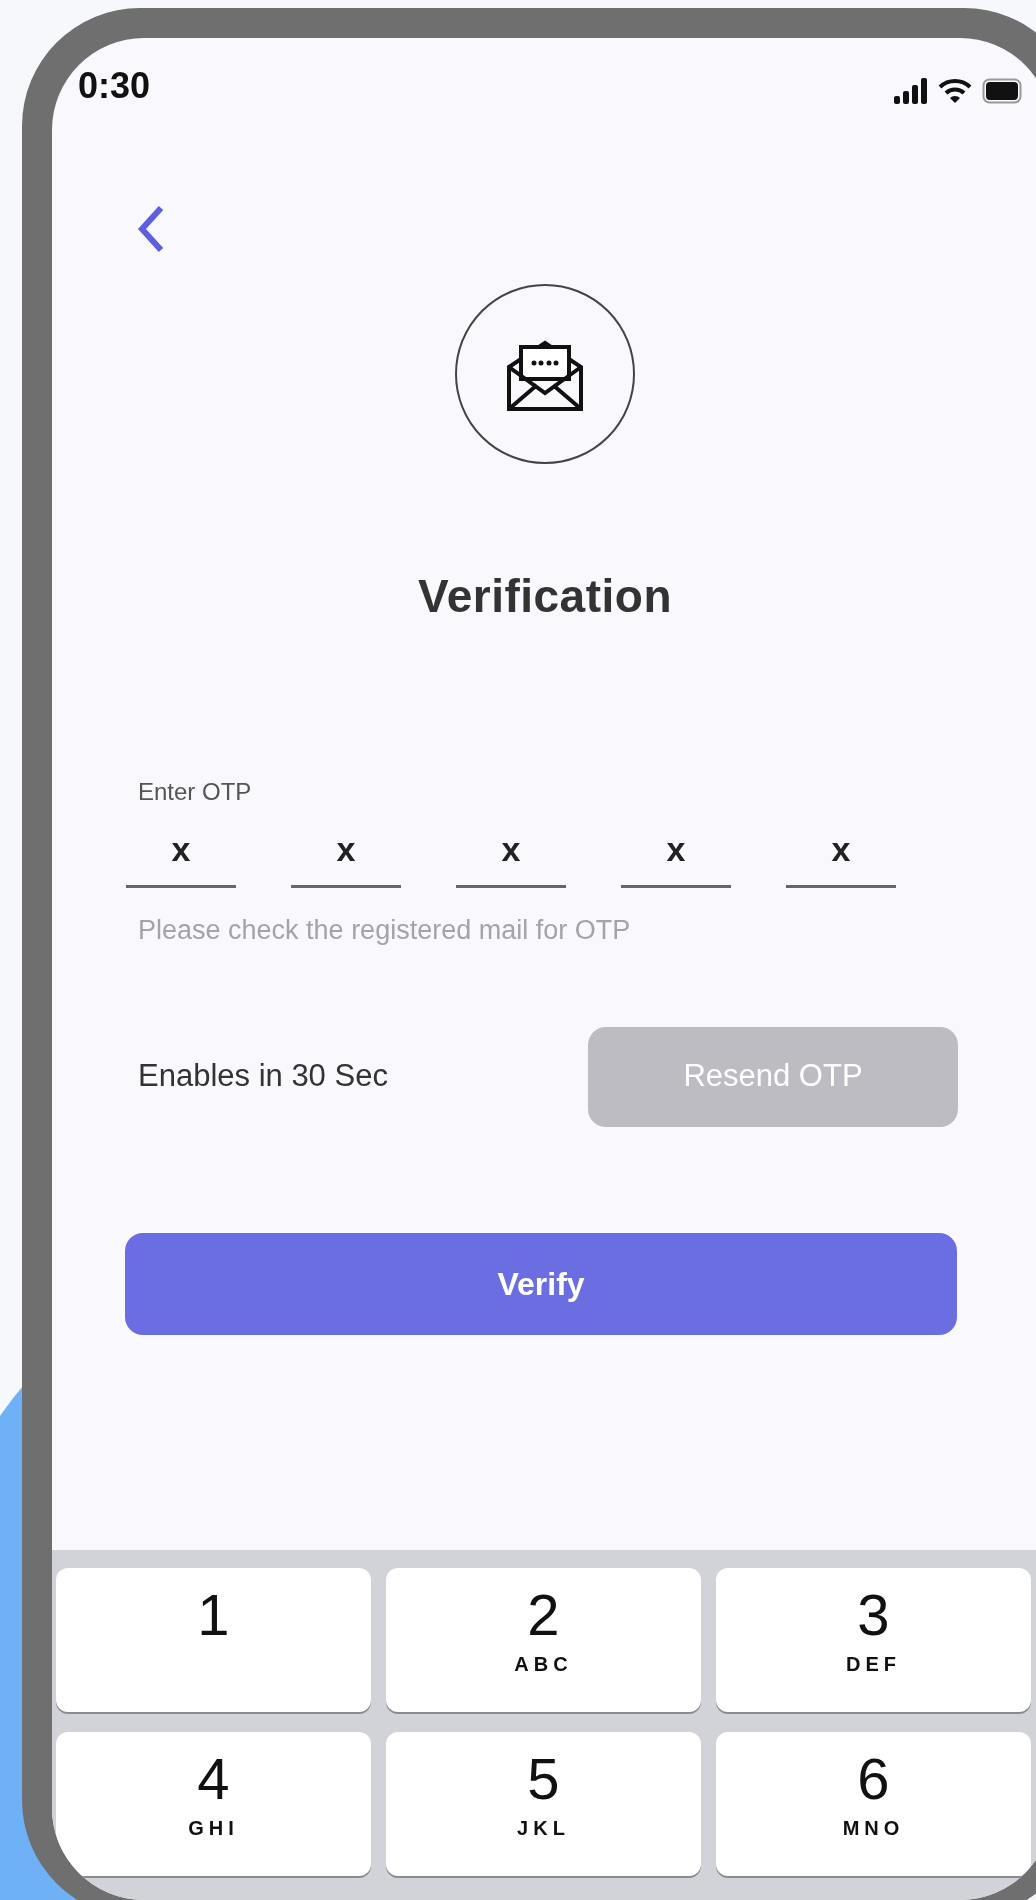 The image size is (1036, 1900). Describe the element at coordinates (541, 1283) in the screenshot. I see `verify-button: Verify` at that location.